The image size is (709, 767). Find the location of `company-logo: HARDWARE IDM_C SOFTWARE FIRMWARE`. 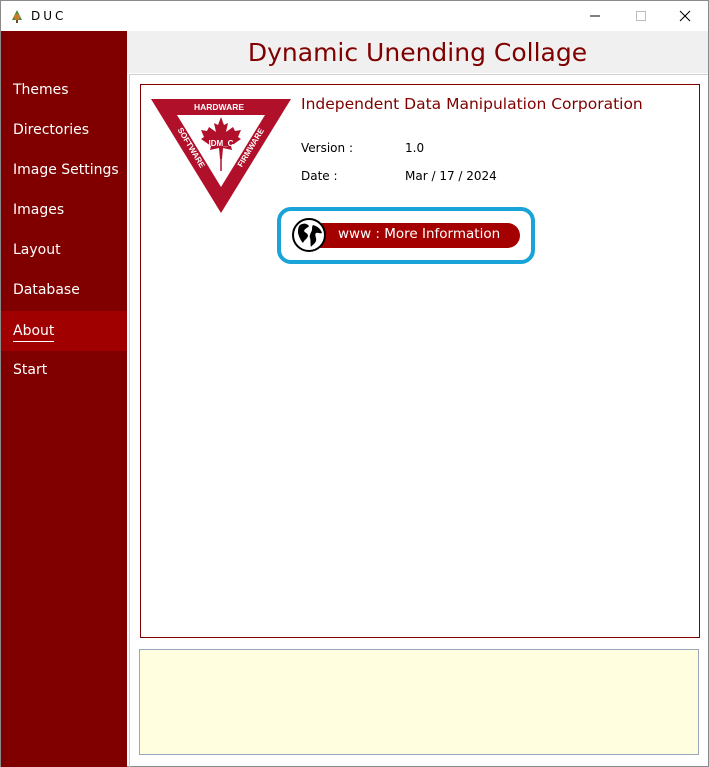

company-logo: HARDWARE IDM_C SOFTWARE FIRMWARE is located at coordinates (221, 156).